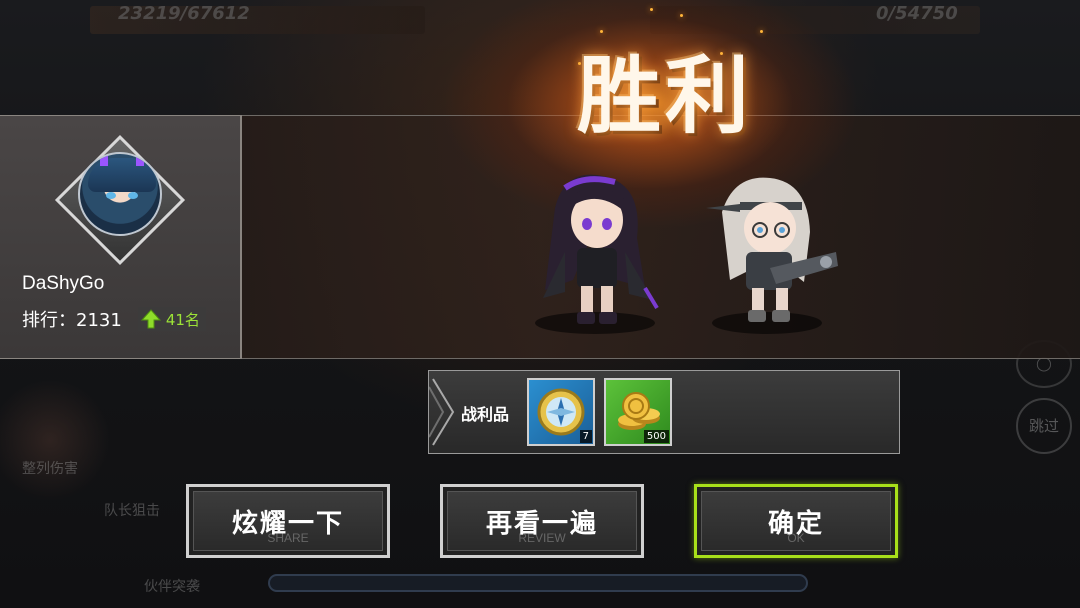 This screenshot has width=1080, height=608. I want to click on share-button-label: 炫耀一下, so click(287, 523).